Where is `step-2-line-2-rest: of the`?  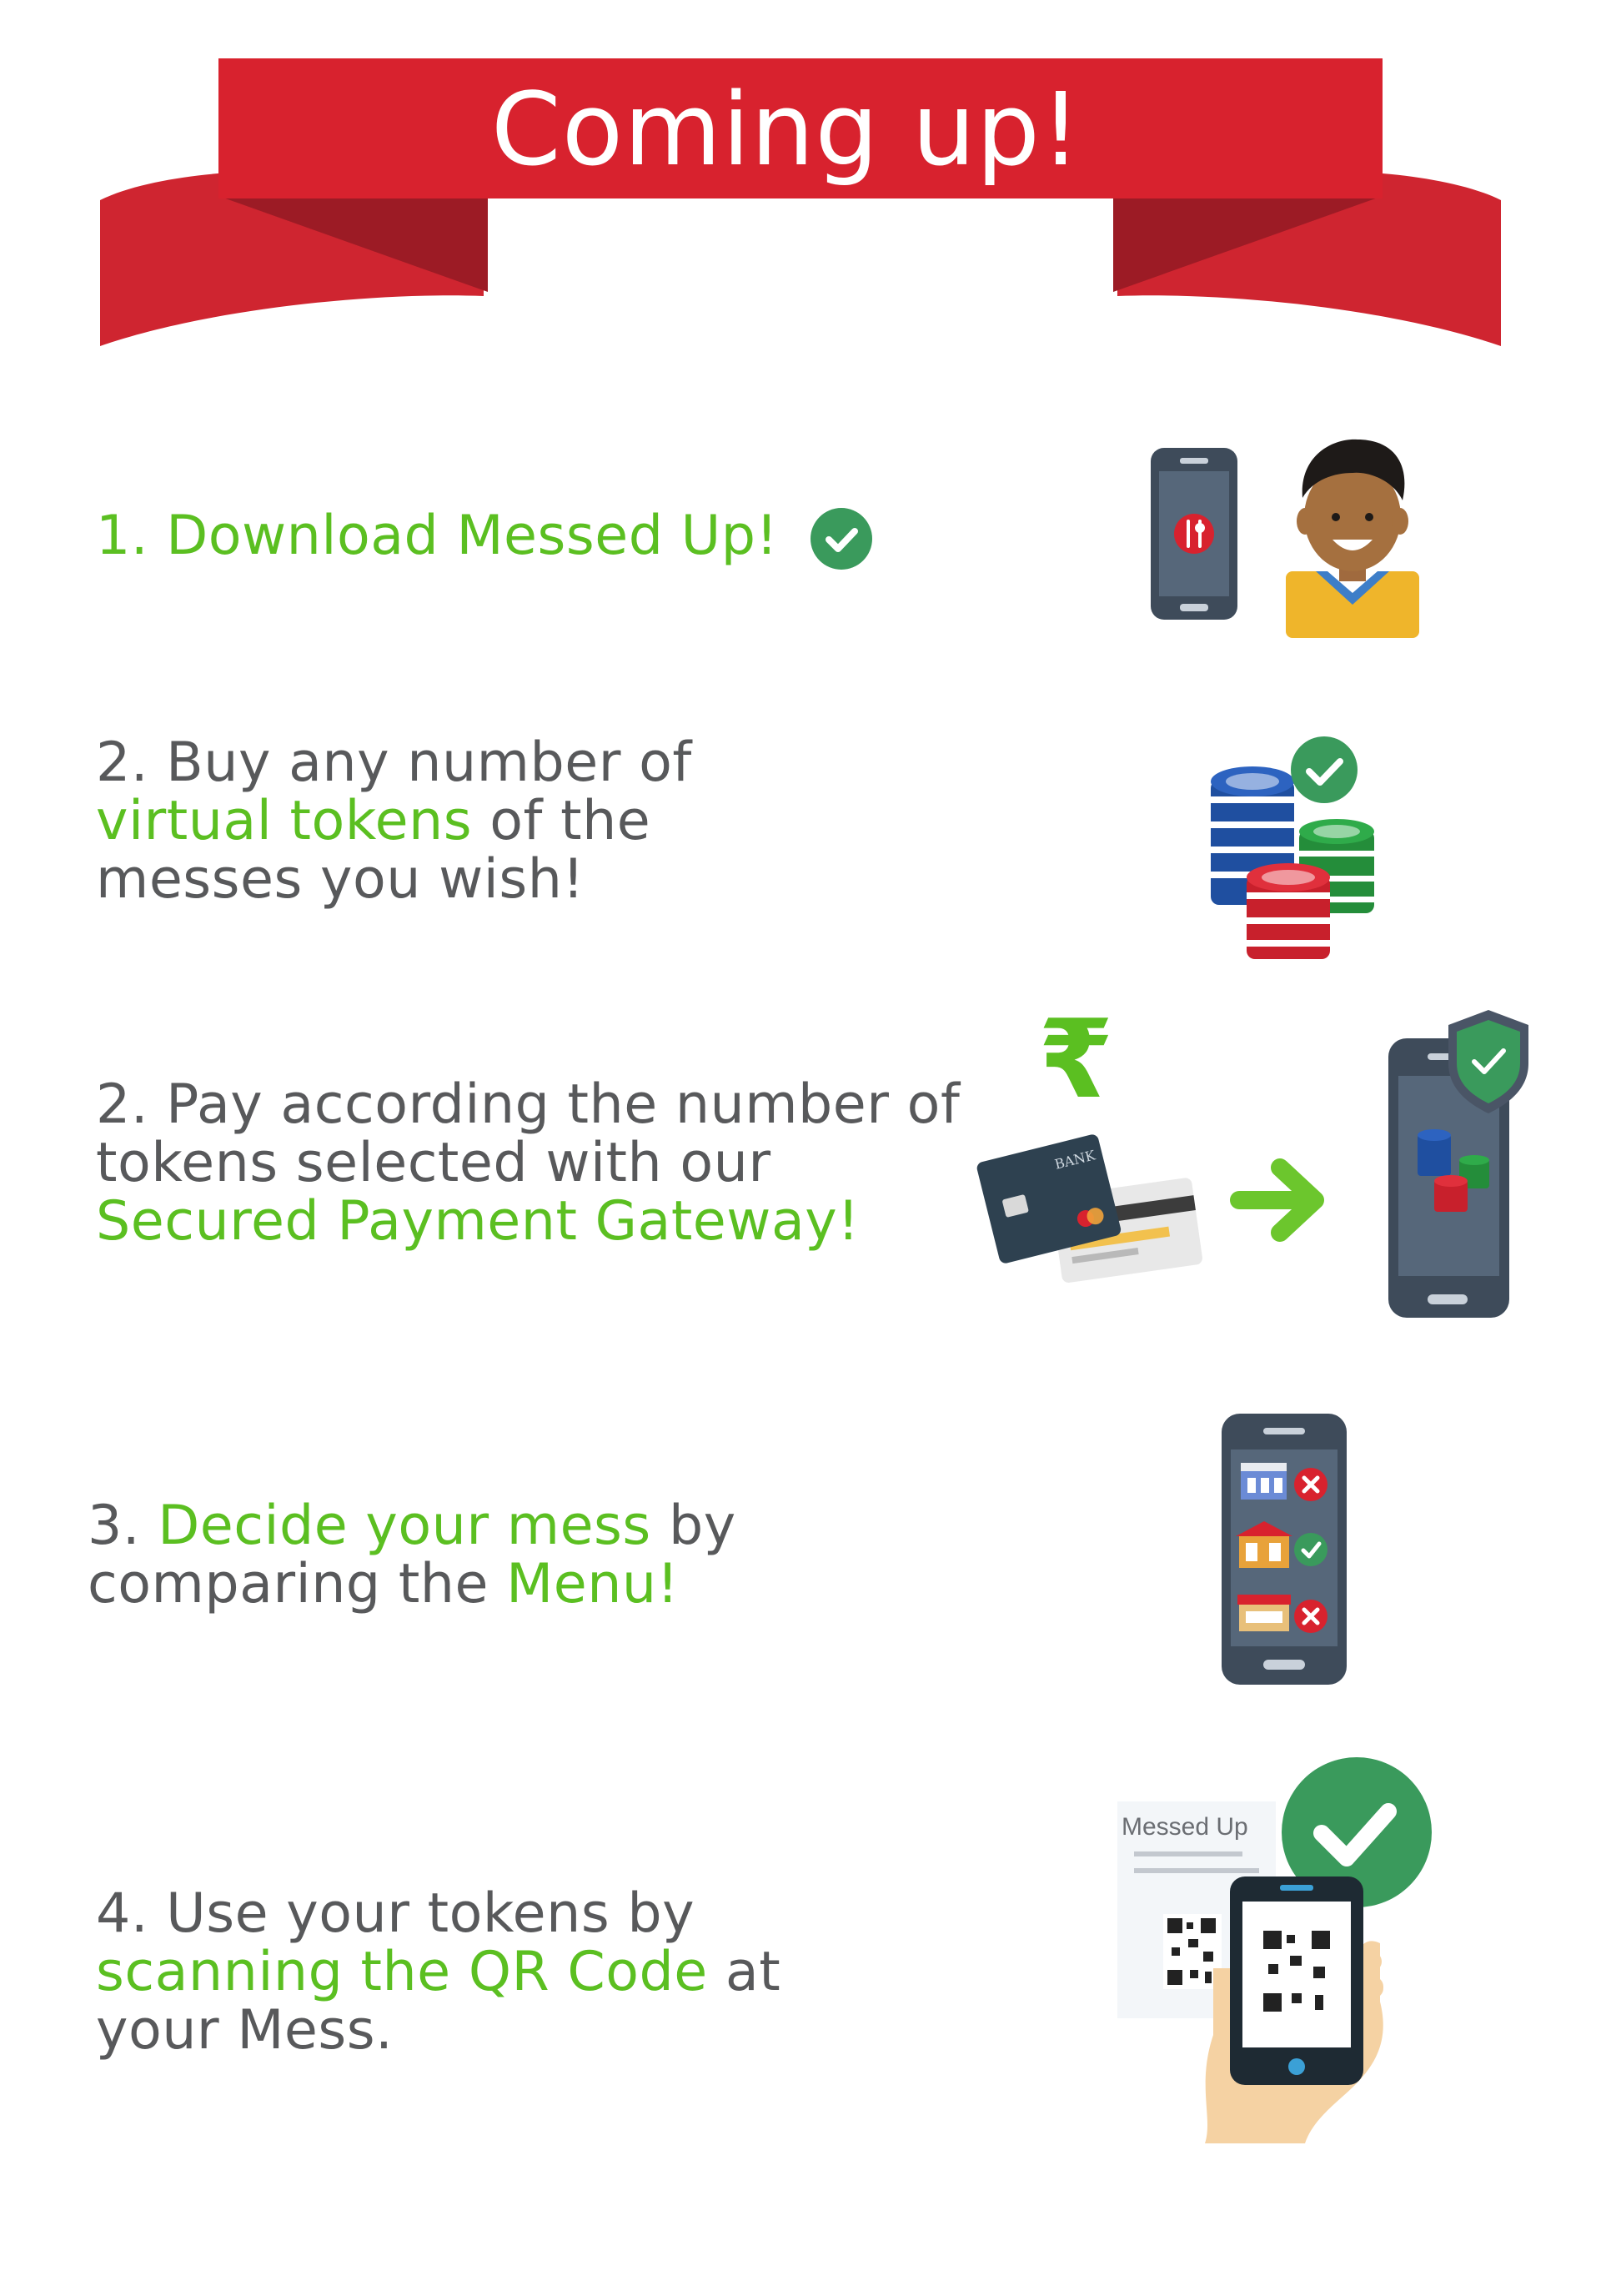
step-2-line-2-rest: of the is located at coordinates (561, 821).